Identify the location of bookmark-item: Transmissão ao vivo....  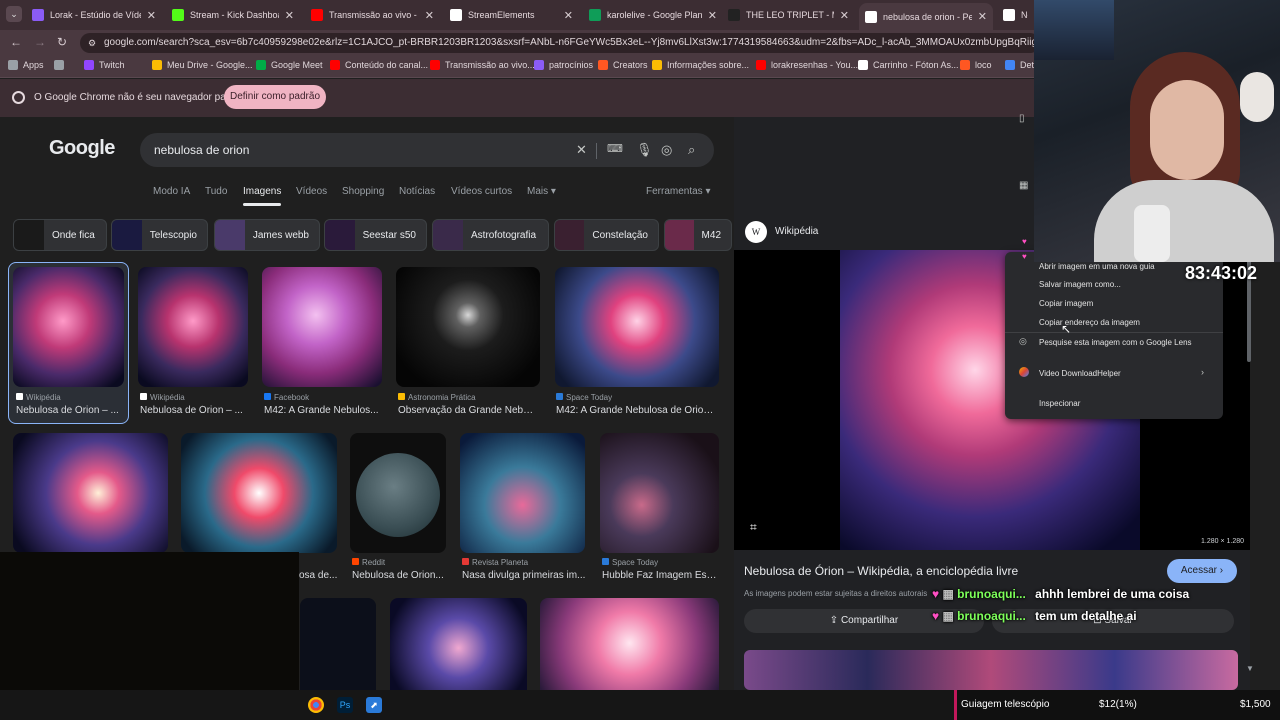
(482, 65).